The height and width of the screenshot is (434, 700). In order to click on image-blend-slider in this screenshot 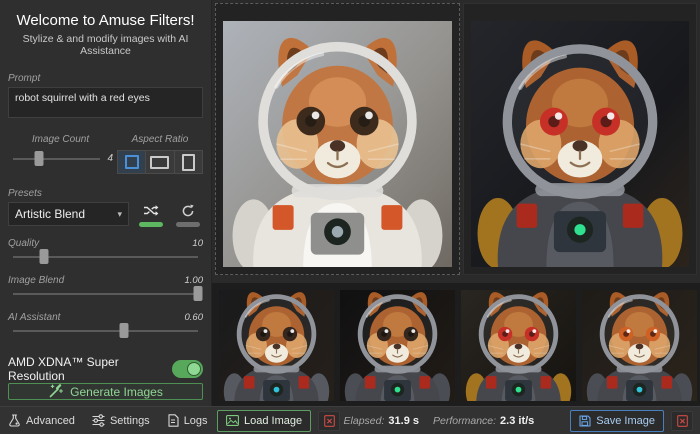, I will do `click(108, 293)`.